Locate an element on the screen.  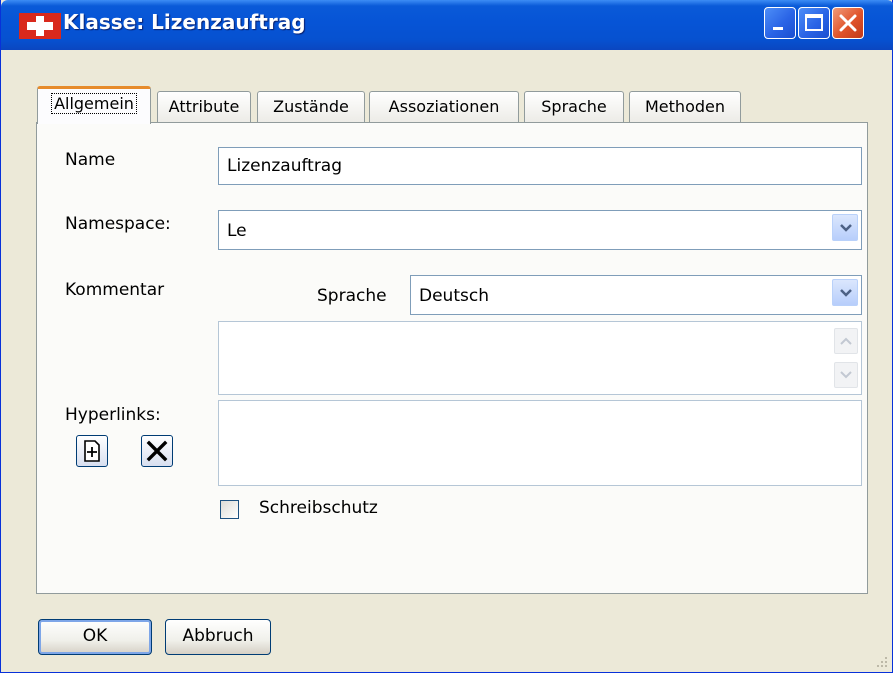
hyperlinks-list is located at coordinates (540, 443).